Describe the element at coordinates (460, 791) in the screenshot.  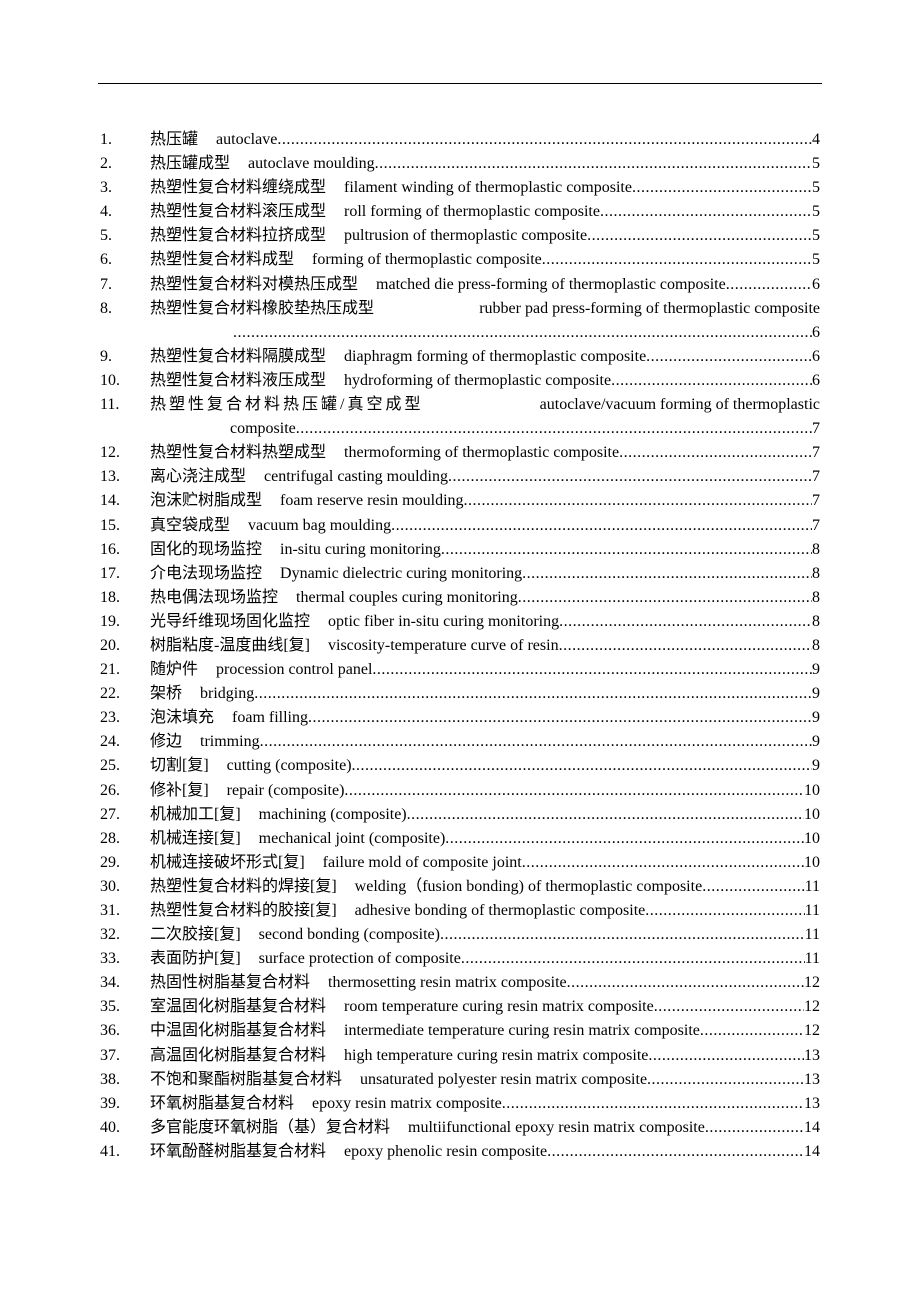
I see `toc-entry: 26. 修补[复] repair (composite) 10` at that location.